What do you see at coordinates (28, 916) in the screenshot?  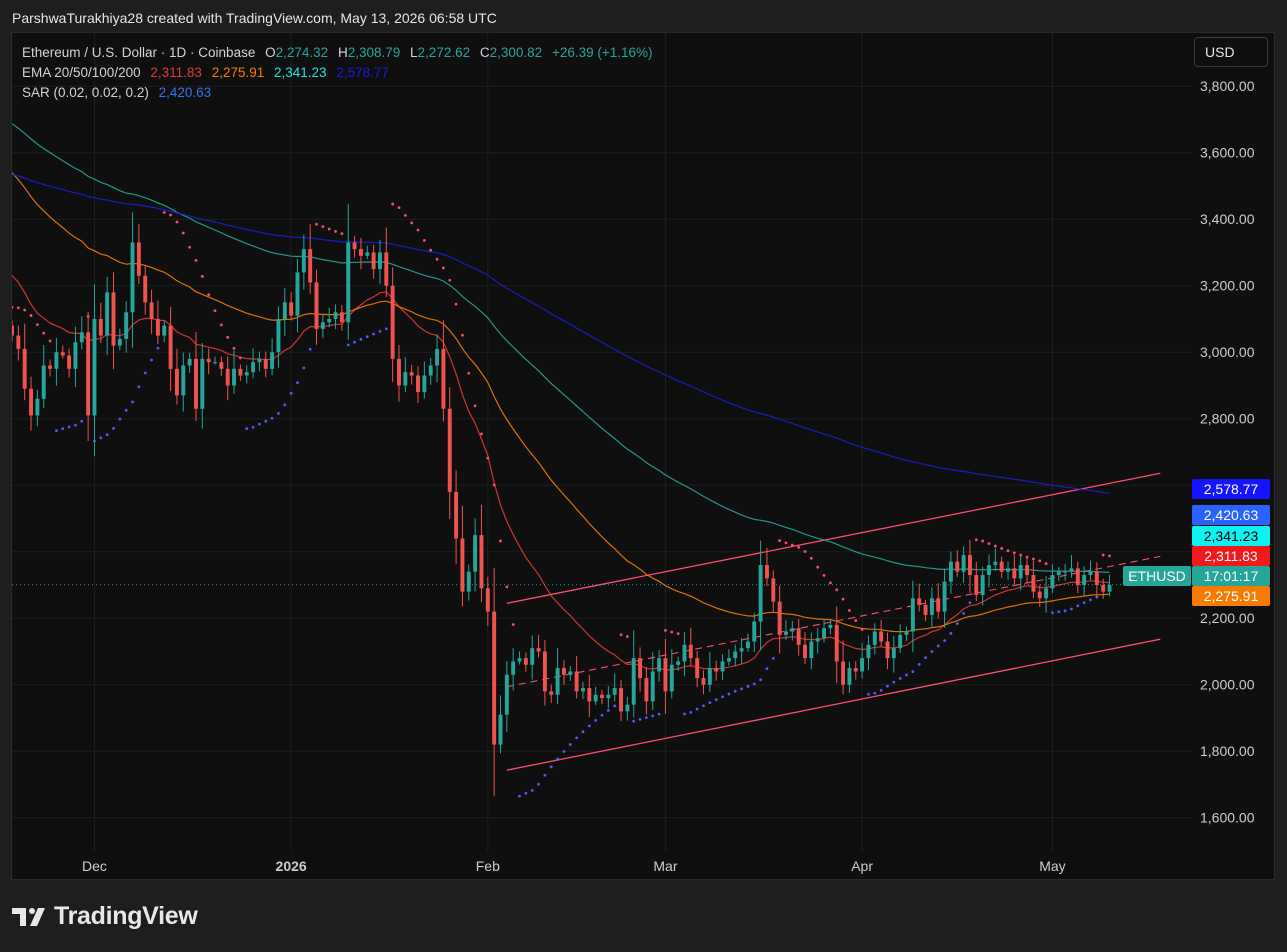 I see `tradingview-logo-icon` at bounding box center [28, 916].